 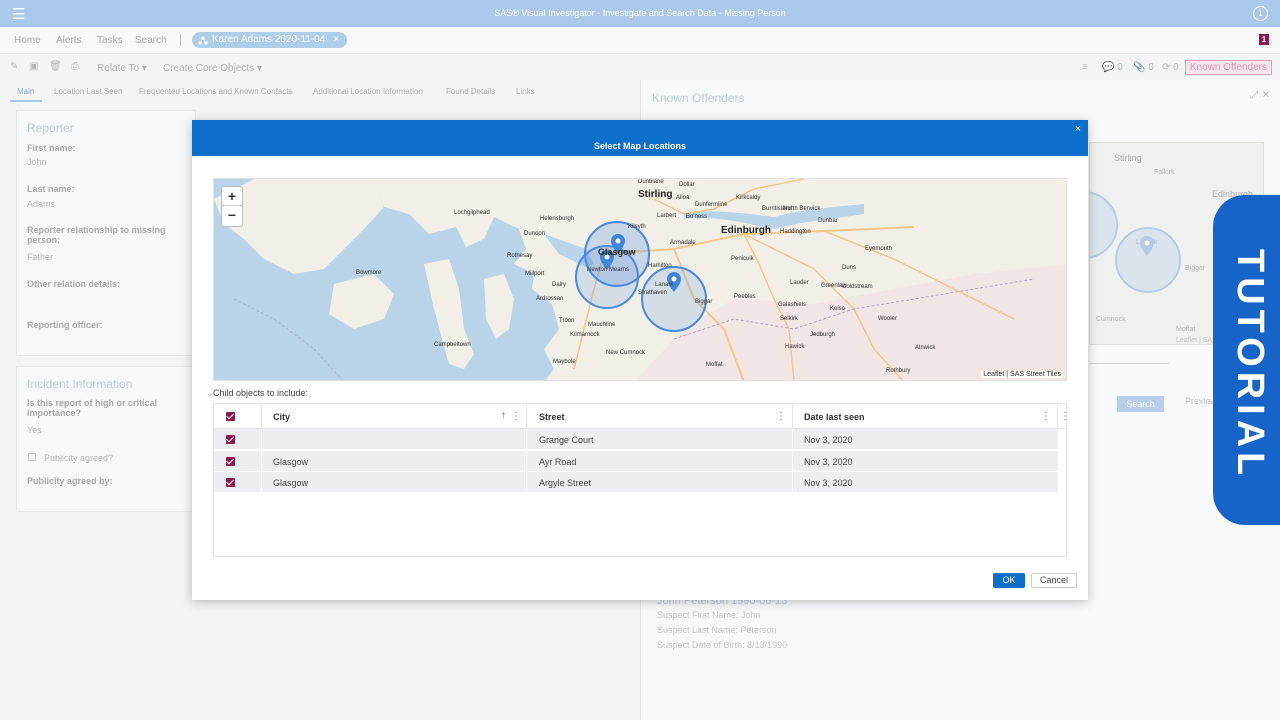 I want to click on map-label: Edinburgh, so click(x=746, y=230).